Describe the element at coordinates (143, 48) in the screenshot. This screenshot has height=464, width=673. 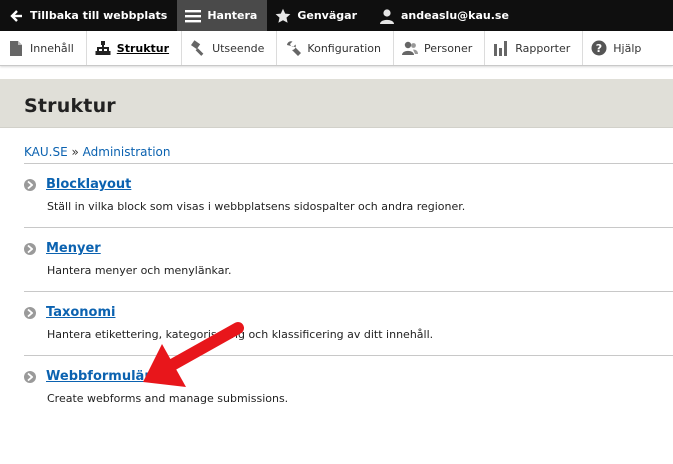
I see `tray-label-structure: Struktur` at that location.